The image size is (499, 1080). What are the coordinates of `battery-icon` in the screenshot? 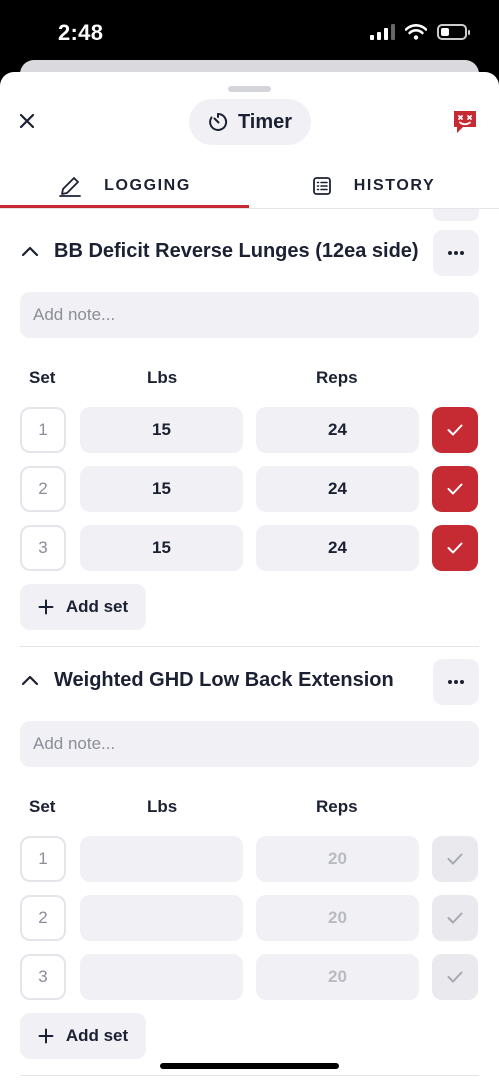 It's located at (453, 32).